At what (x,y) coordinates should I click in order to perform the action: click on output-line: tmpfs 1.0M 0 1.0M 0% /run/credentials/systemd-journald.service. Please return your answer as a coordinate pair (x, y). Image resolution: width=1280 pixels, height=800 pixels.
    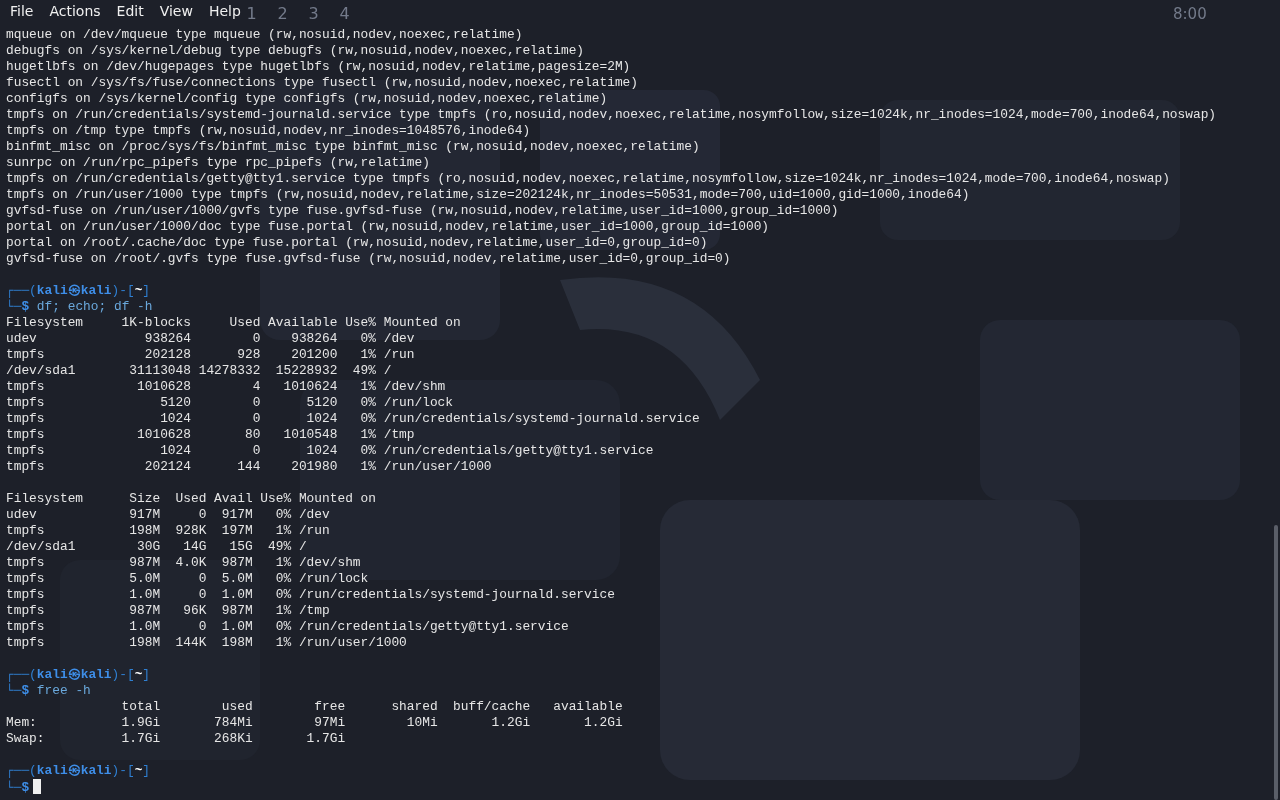
    Looking at the image, I should click on (310, 595).